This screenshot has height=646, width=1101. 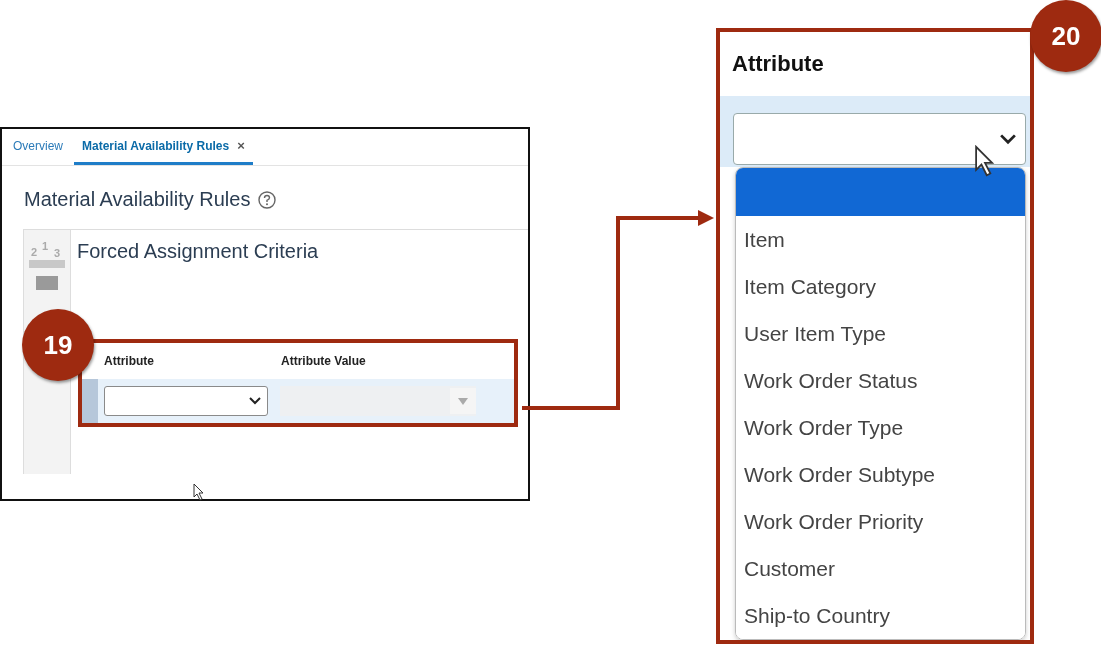 What do you see at coordinates (880, 286) in the screenshot?
I see `dropdown-option: Item Category` at bounding box center [880, 286].